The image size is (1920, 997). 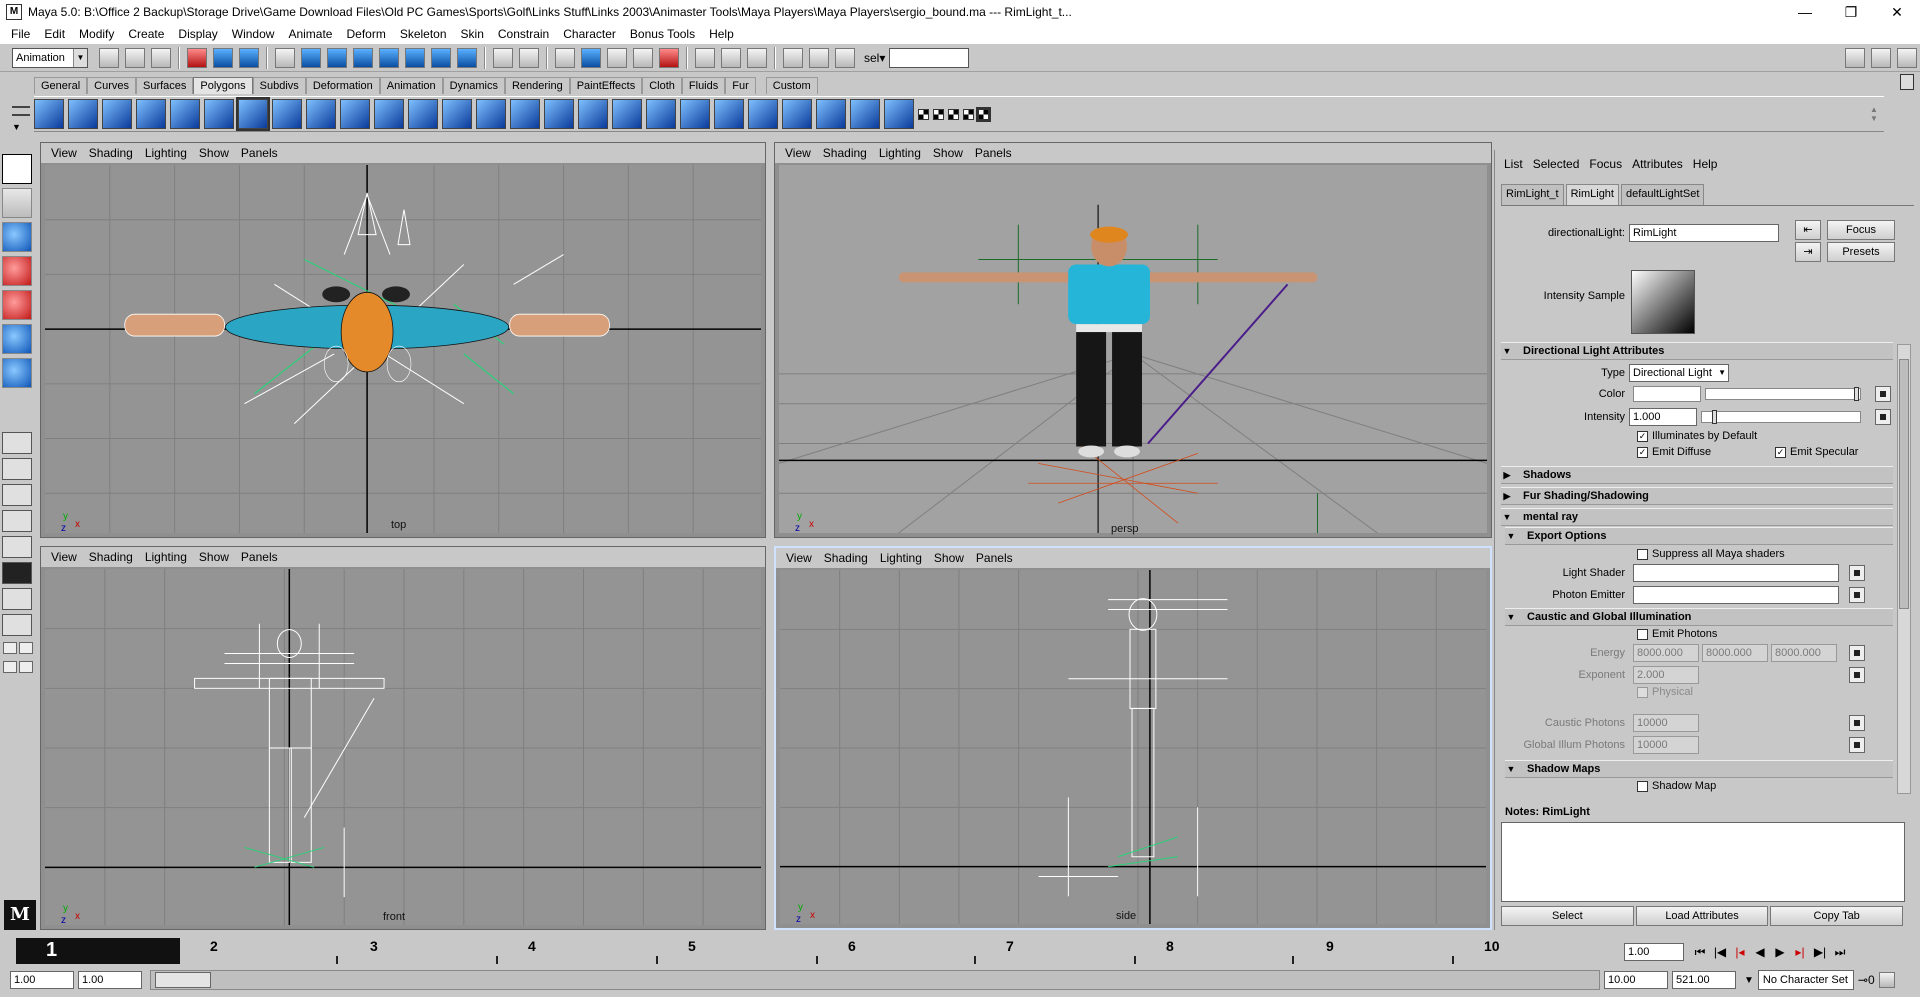 I want to click on select-component-icon, so click(x=249, y=57).